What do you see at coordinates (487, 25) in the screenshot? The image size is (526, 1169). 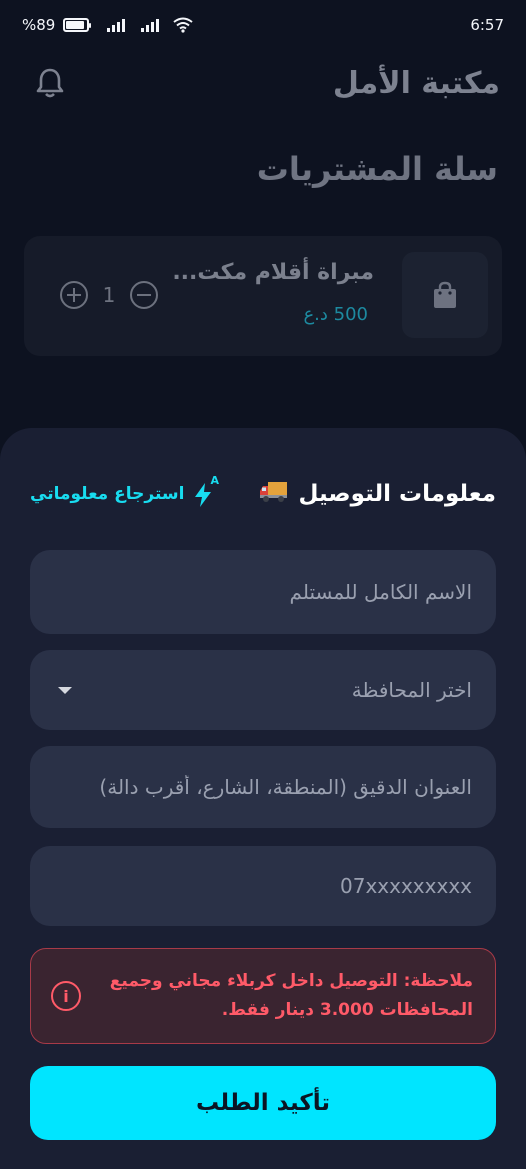 I see `clock: 6:57` at bounding box center [487, 25].